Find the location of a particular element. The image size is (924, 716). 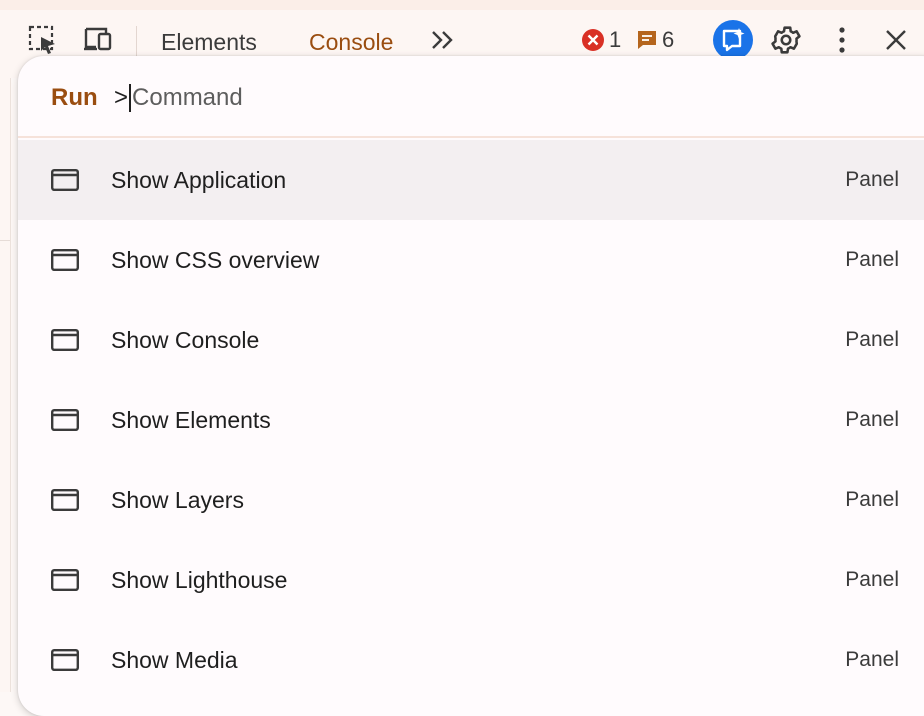

background-panel is located at coordinates (5, 385).